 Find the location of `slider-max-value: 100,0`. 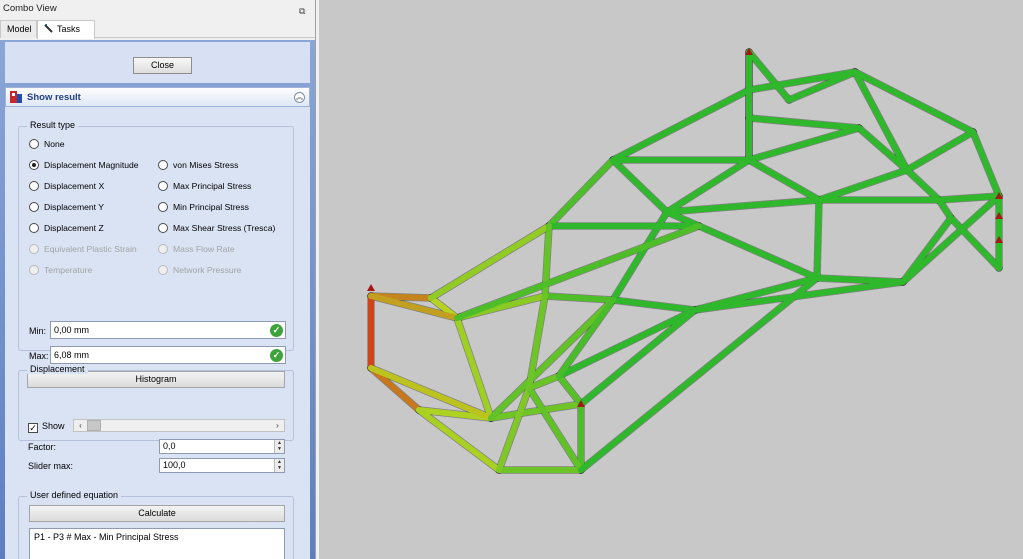

slider-max-value: 100,0 is located at coordinates (174, 465).